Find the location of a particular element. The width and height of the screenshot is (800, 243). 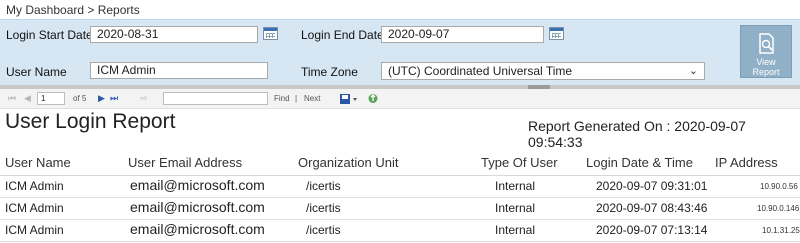

find-link: Find is located at coordinates (282, 98).